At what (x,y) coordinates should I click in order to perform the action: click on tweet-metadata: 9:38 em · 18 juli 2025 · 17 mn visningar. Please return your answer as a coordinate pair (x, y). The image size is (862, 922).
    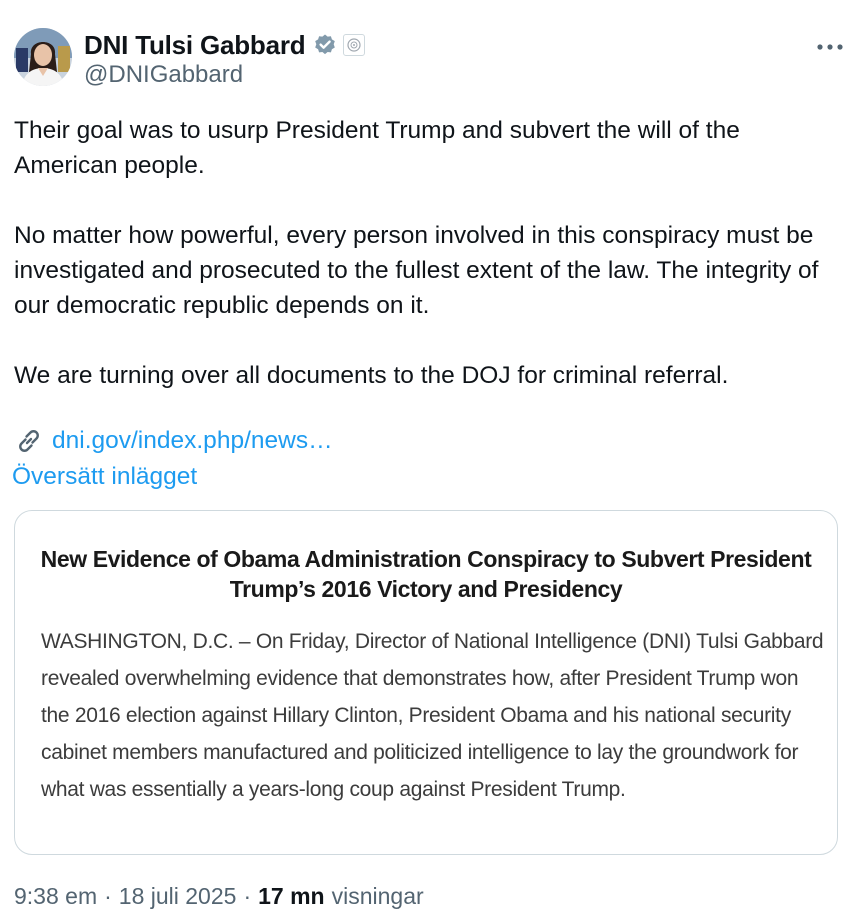
    Looking at the image, I should click on (219, 896).